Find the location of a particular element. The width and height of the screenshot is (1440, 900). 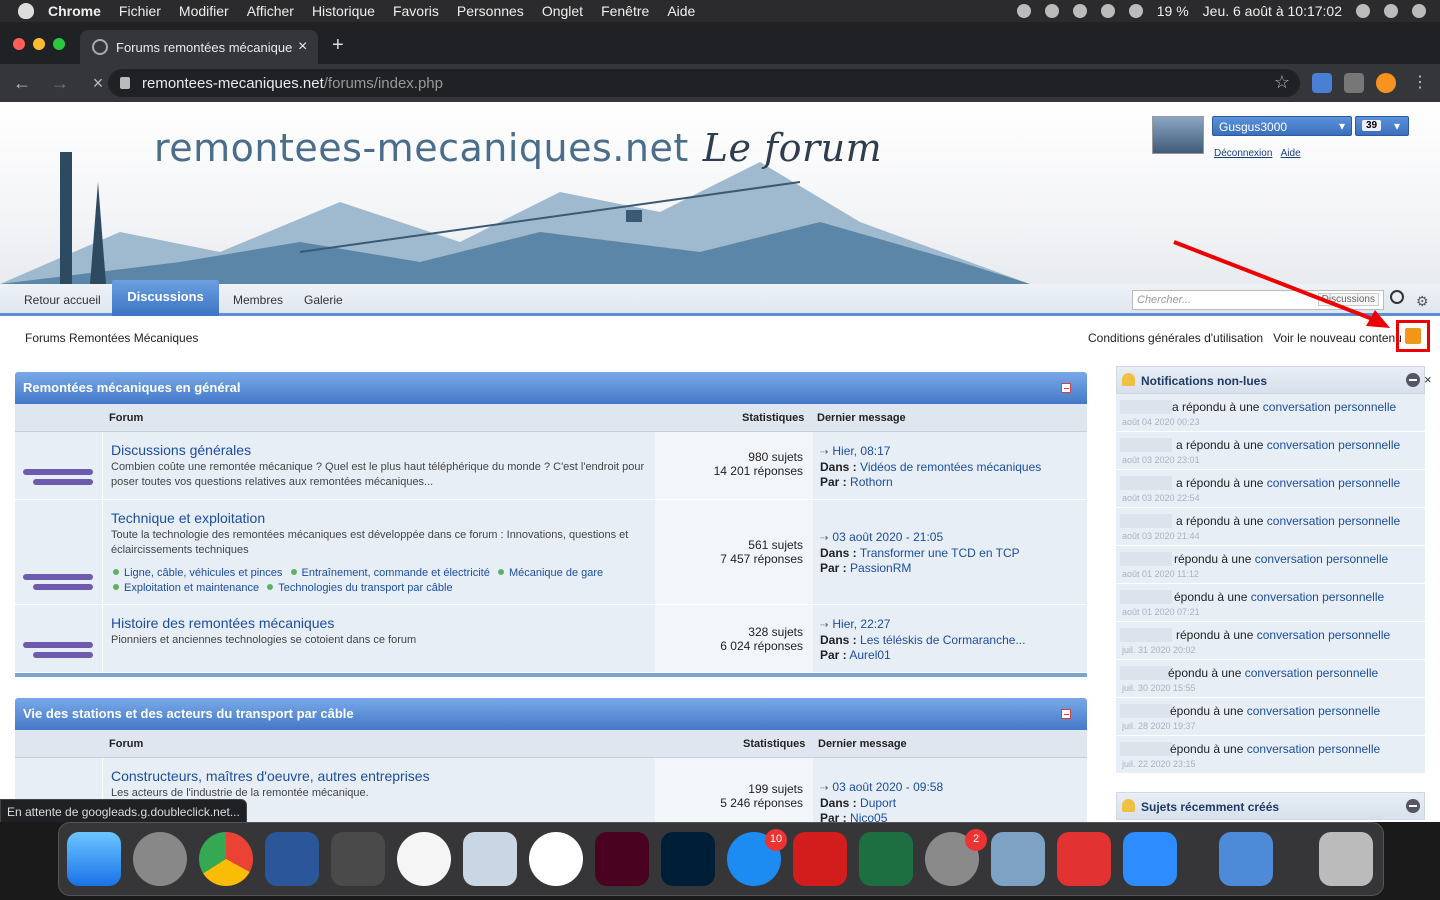

subforum-link: Mécanique de gare is located at coordinates (556, 573).